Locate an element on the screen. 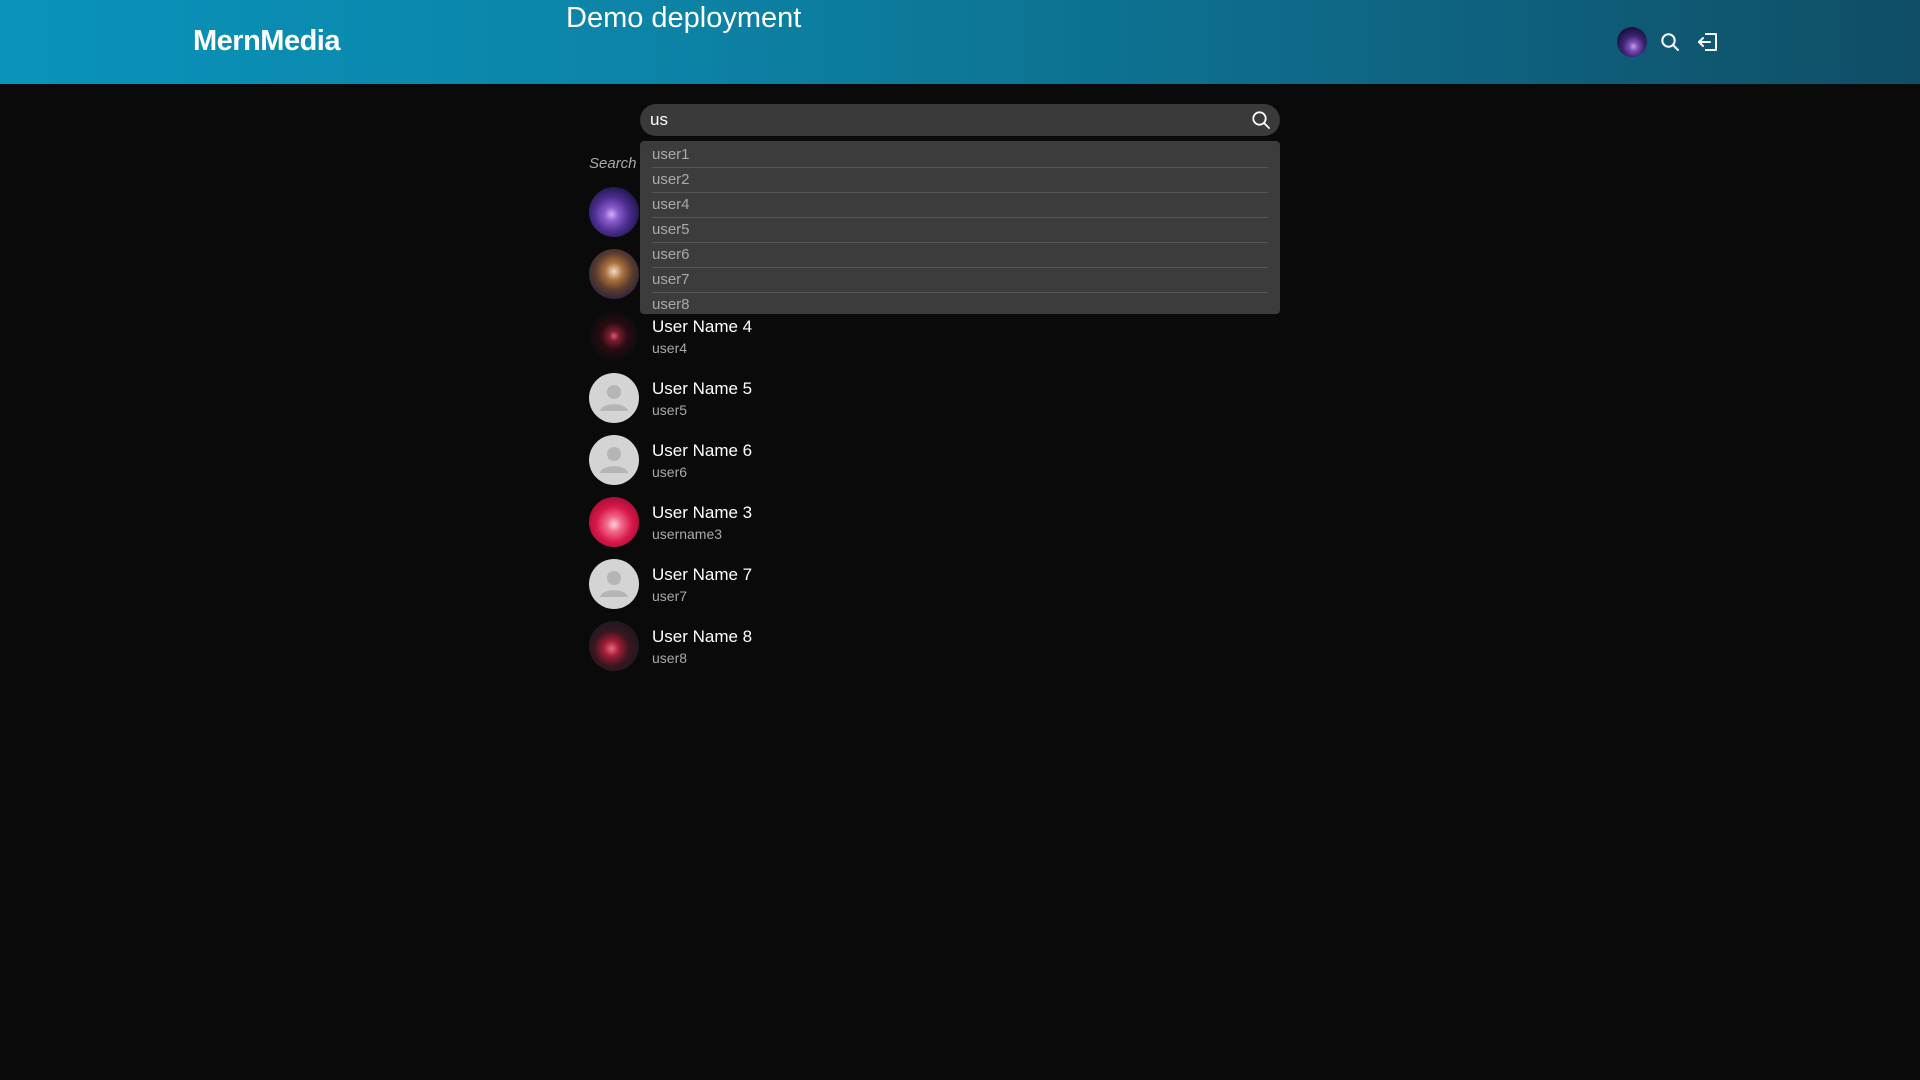 The height and width of the screenshot is (1080, 1920). search-submit-icon is located at coordinates (1261, 120).